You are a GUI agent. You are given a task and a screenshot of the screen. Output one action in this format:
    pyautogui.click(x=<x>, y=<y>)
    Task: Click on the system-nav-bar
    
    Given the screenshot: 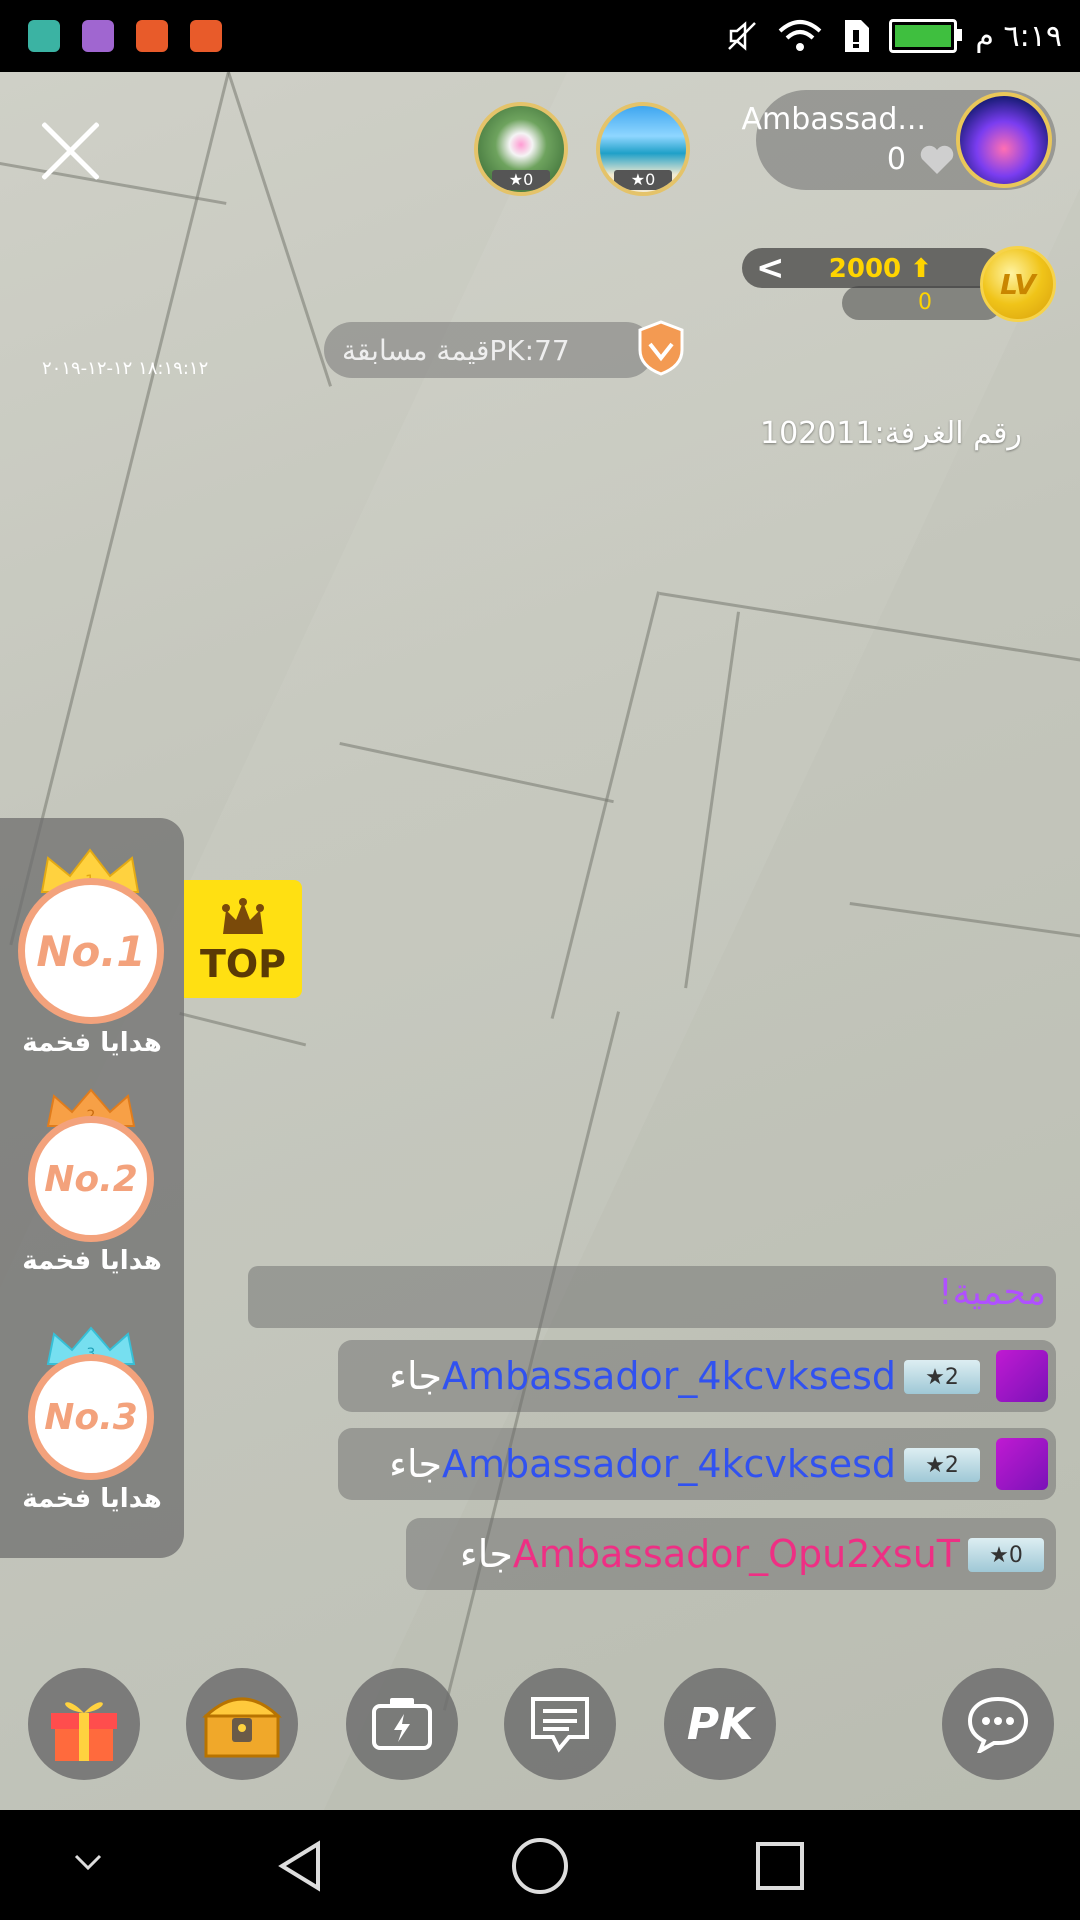 What is the action you would take?
    pyautogui.click(x=540, y=1865)
    